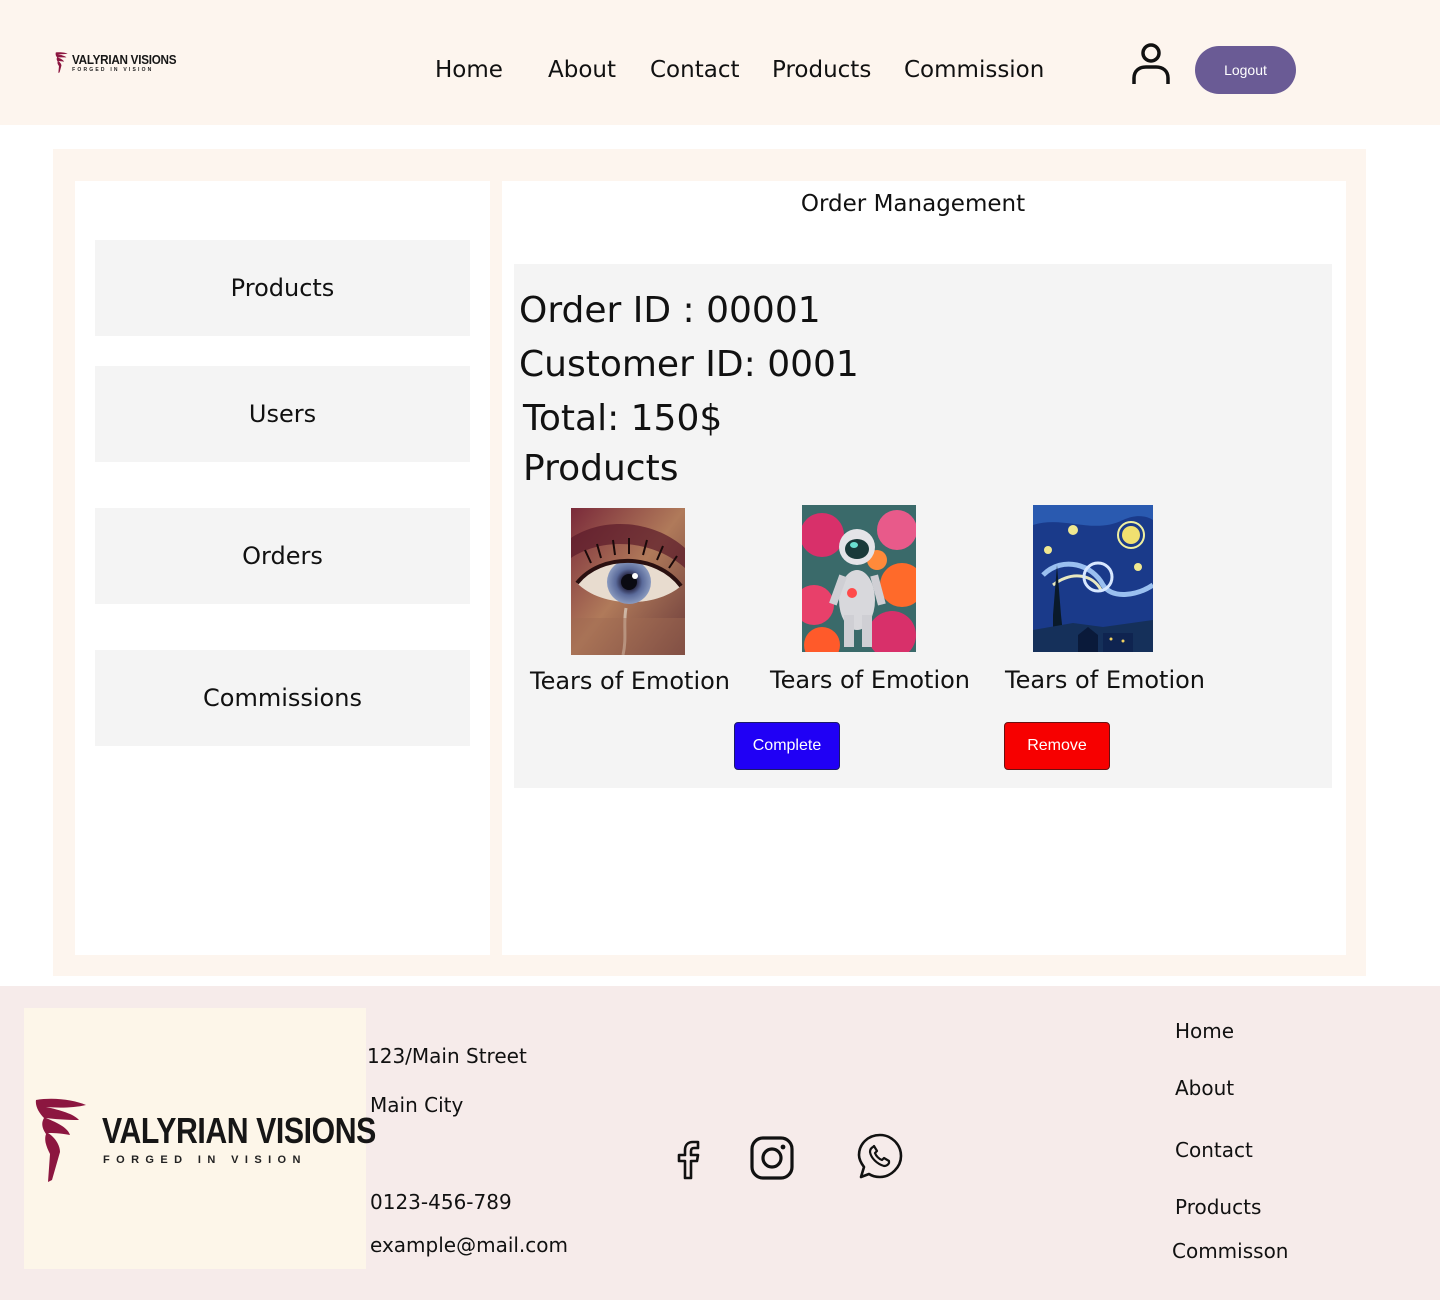 Image resolution: width=1440 pixels, height=1300 pixels. What do you see at coordinates (1204, 1088) in the screenshot?
I see `footer-link-about: About` at bounding box center [1204, 1088].